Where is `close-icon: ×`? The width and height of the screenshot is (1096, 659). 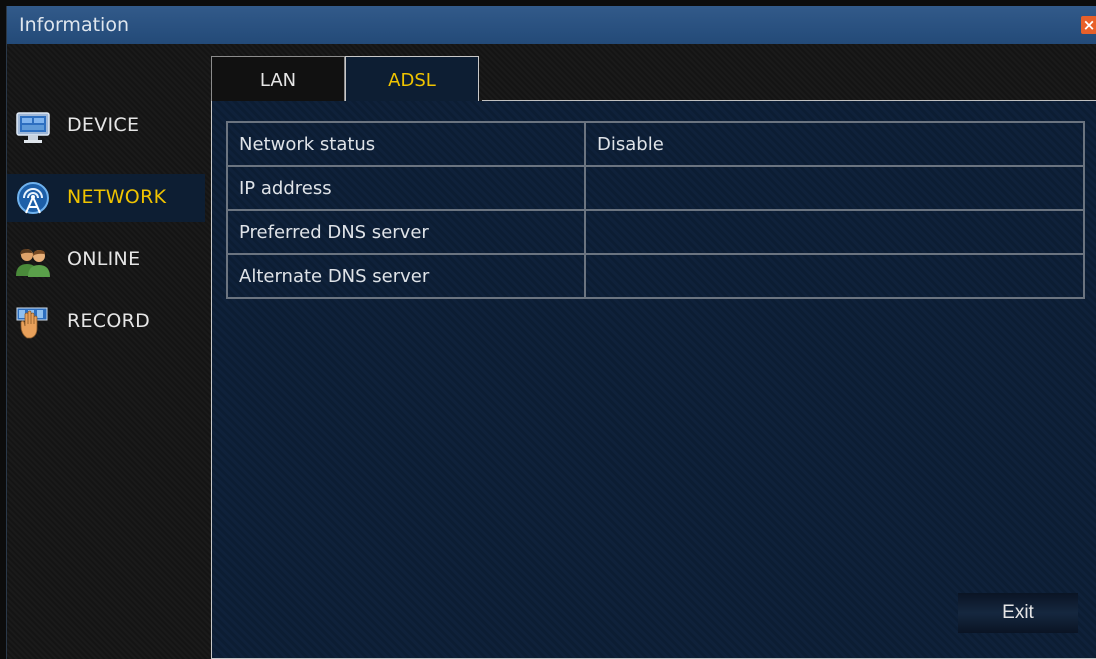 close-icon: × is located at coordinates (1089, 25).